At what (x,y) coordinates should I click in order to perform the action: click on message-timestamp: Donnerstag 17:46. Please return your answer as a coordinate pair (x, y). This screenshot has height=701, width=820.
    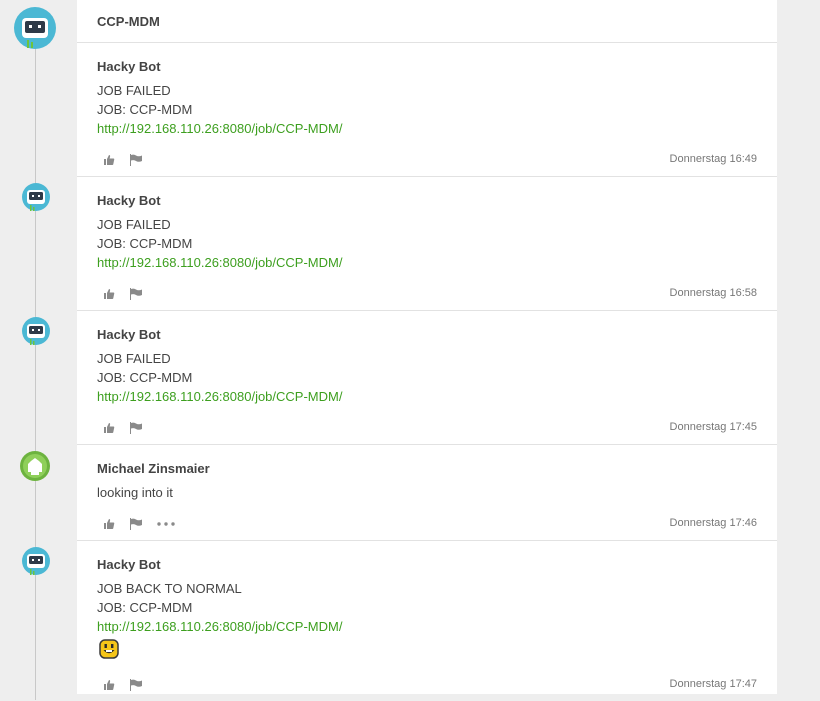
    Looking at the image, I should click on (713, 523).